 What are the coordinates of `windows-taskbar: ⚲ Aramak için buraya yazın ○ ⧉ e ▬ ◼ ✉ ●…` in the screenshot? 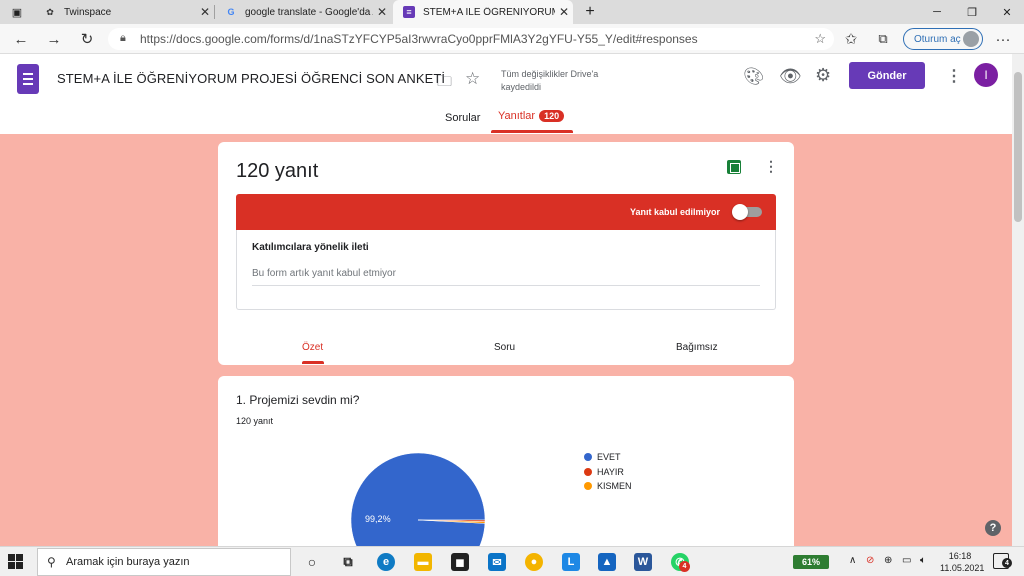 It's located at (512, 561).